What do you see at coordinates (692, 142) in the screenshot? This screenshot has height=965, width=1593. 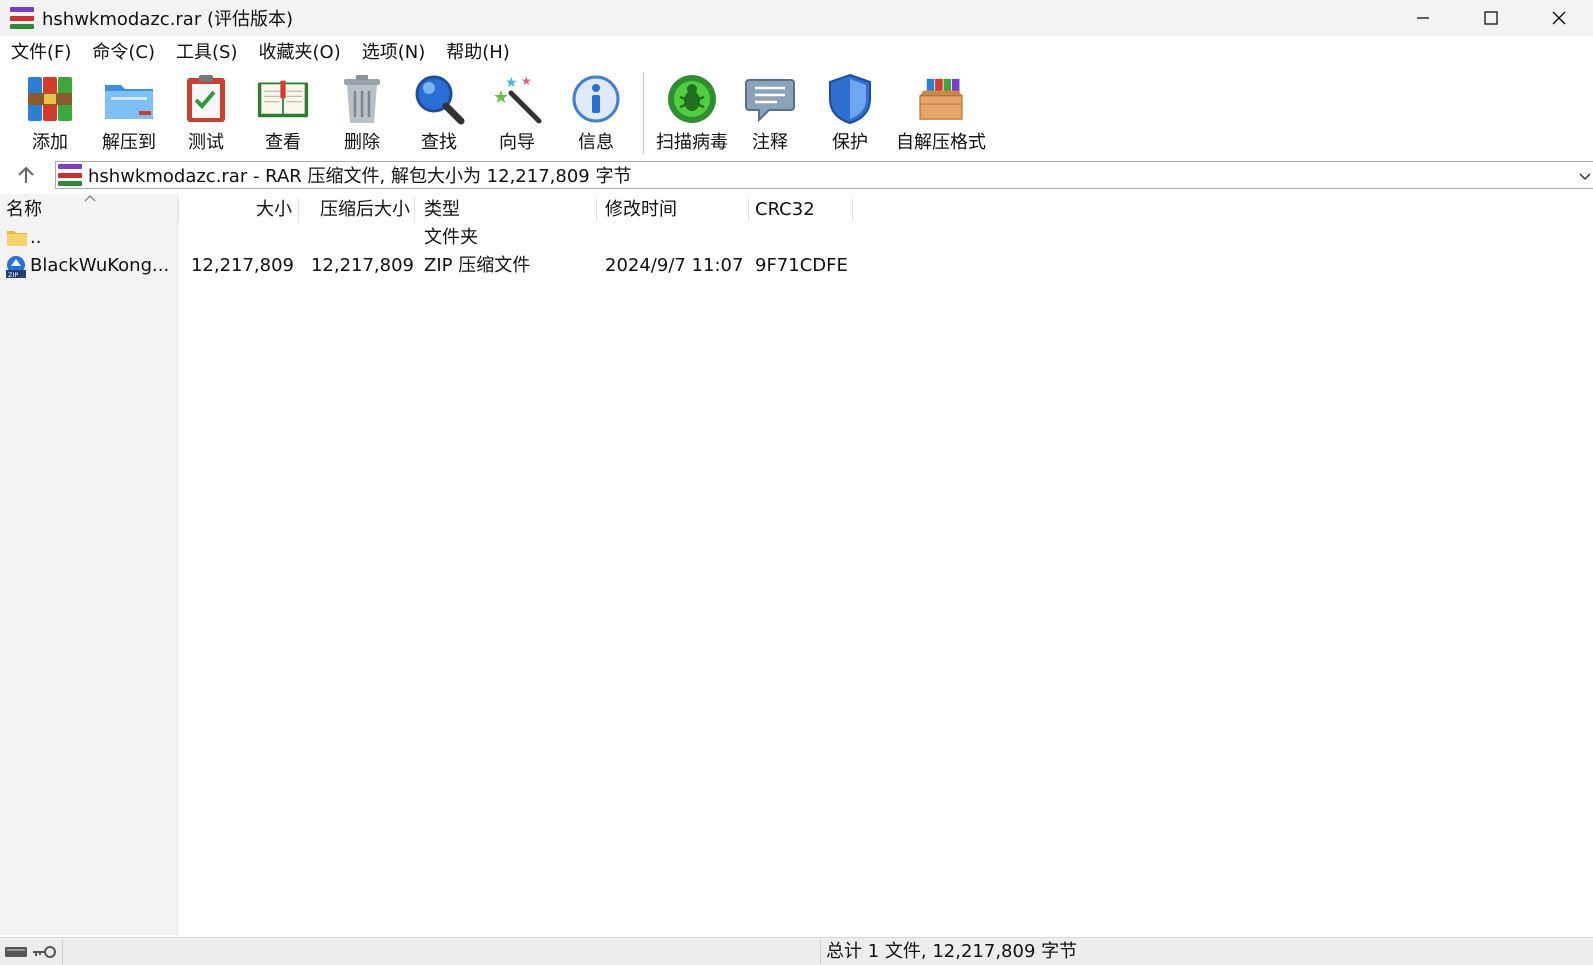 I see `virus-scan-label: 扫描病毒` at bounding box center [692, 142].